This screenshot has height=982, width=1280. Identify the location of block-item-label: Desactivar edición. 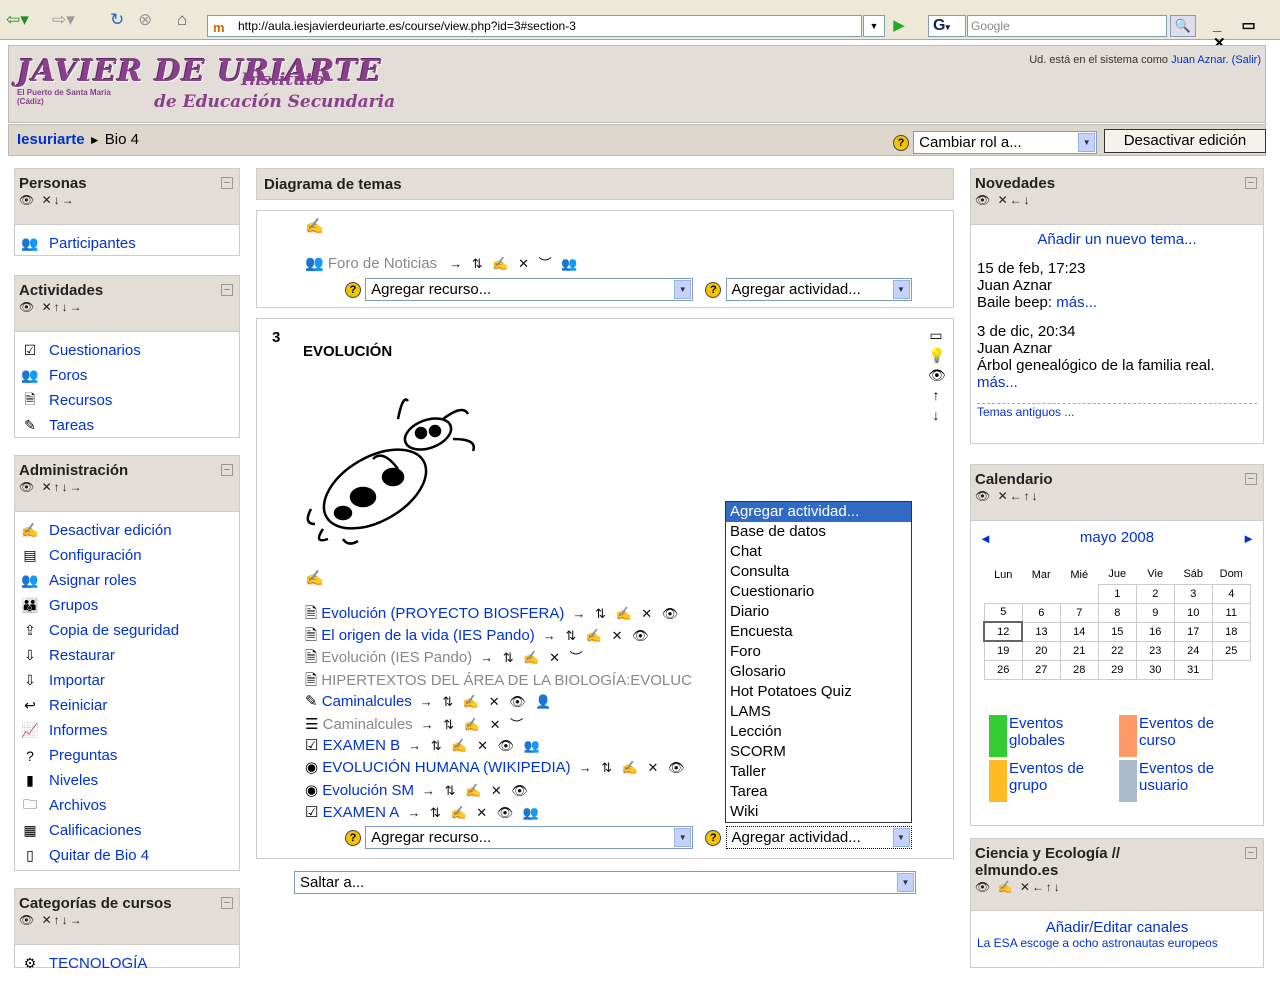
(110, 530).